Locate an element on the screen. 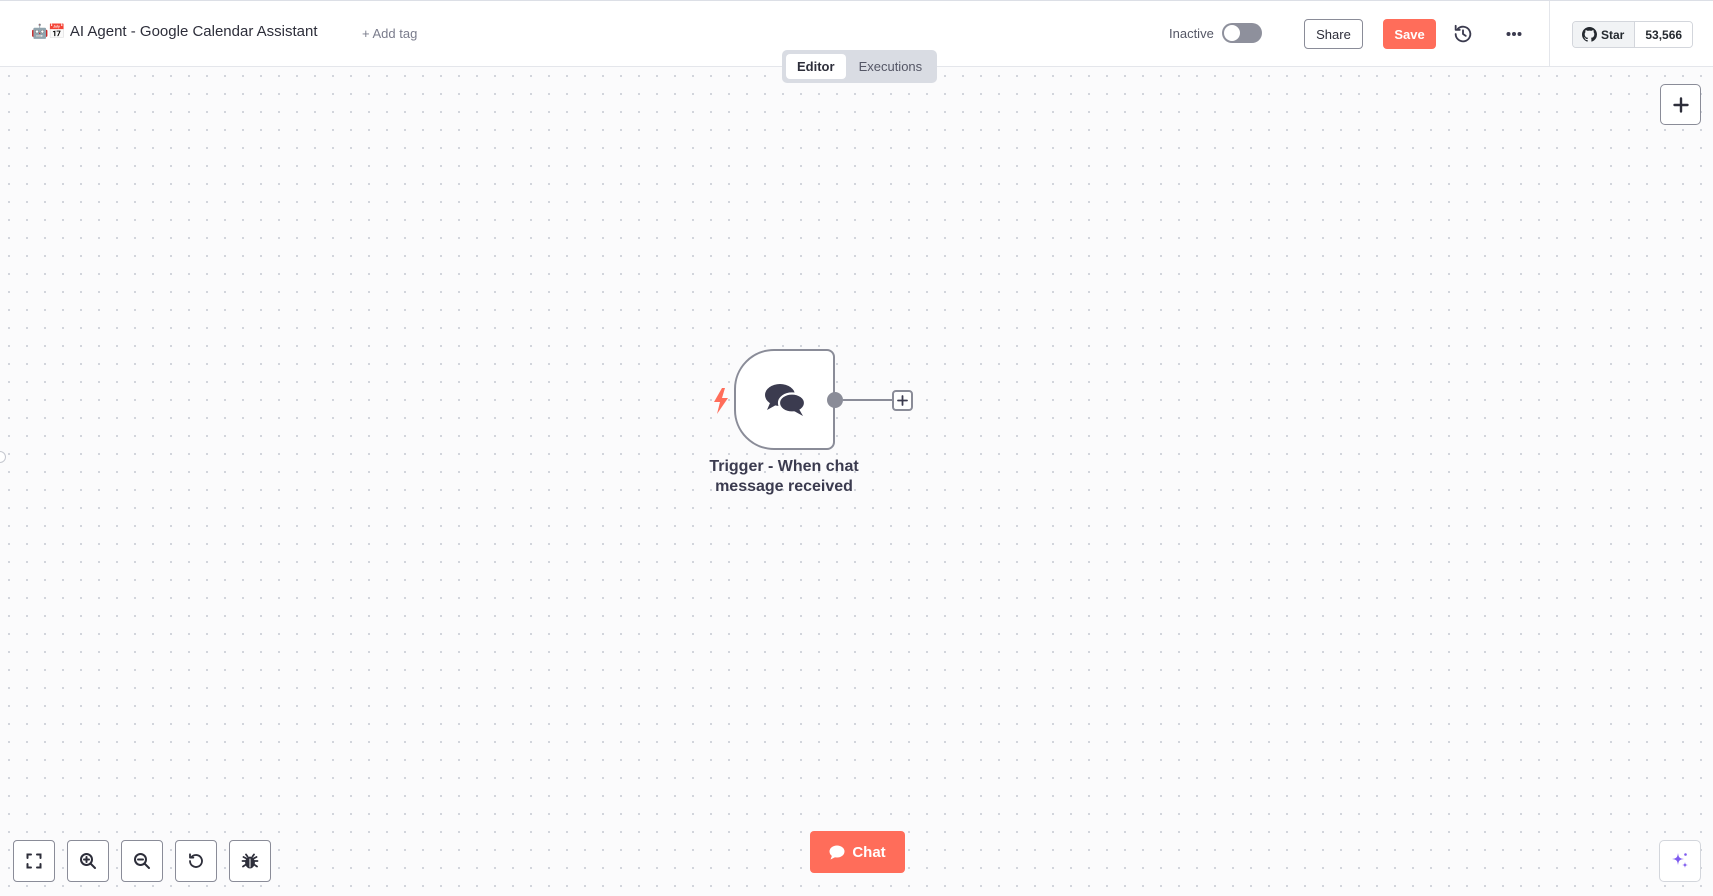  chat-bubbles-icon is located at coordinates (785, 399).